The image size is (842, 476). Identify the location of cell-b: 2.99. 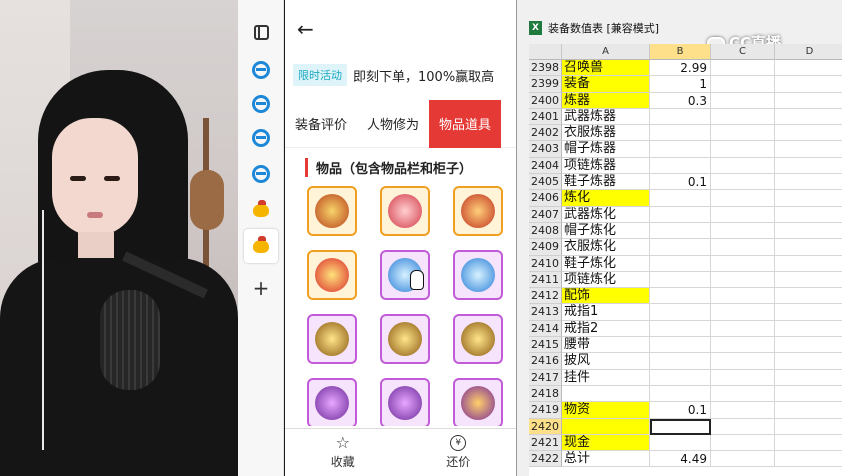
(680, 68).